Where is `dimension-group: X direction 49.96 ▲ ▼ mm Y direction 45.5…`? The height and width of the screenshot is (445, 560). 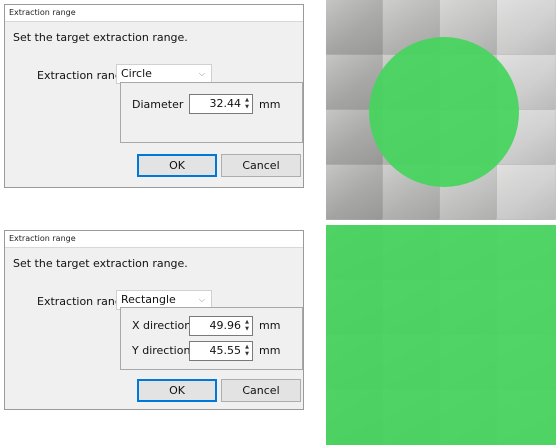 dimension-group: X direction 49.96 ▲ ▼ mm Y direction 45.5… is located at coordinates (211, 338).